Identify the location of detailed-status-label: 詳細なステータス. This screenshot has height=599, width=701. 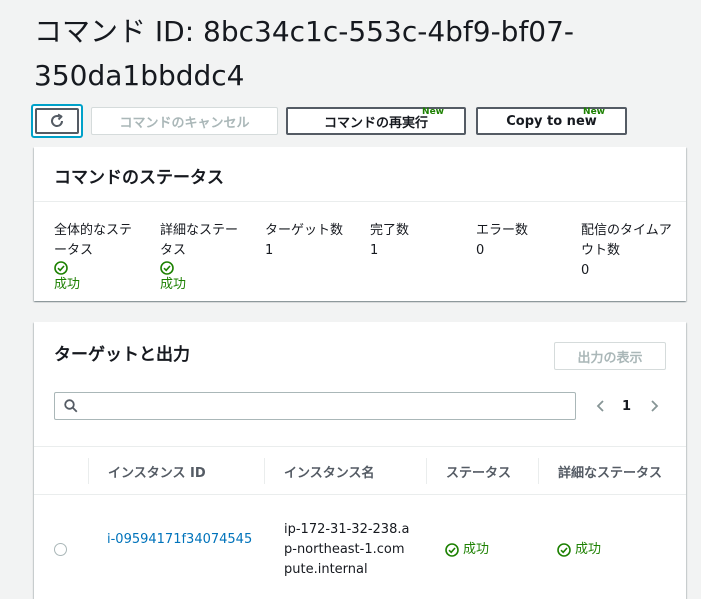
(199, 240).